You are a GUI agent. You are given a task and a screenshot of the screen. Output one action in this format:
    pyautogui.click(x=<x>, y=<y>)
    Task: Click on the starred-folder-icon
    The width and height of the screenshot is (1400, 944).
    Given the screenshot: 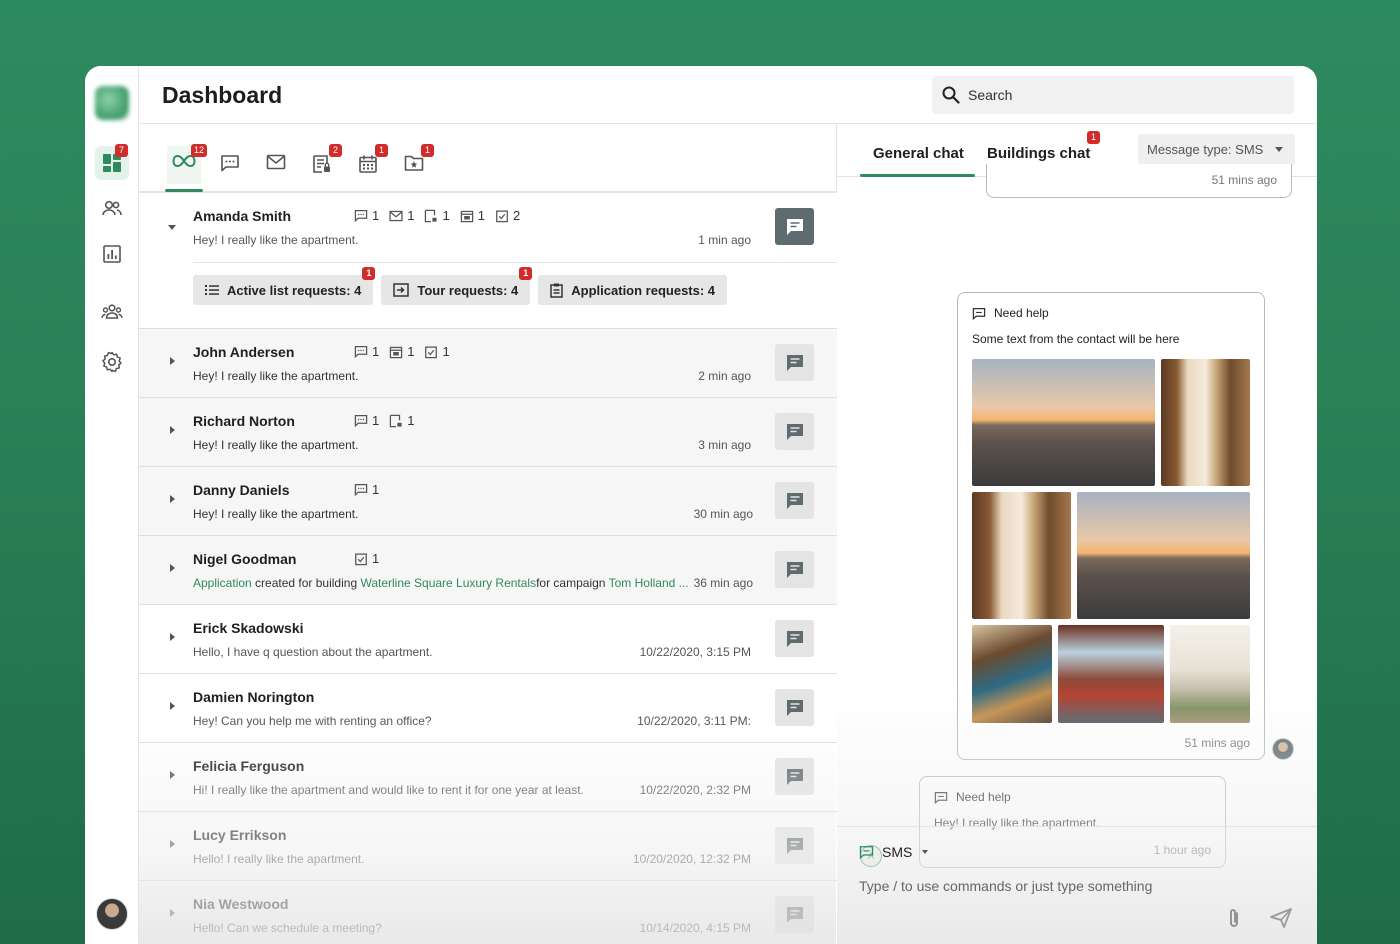 What is the action you would take?
    pyautogui.click(x=414, y=163)
    